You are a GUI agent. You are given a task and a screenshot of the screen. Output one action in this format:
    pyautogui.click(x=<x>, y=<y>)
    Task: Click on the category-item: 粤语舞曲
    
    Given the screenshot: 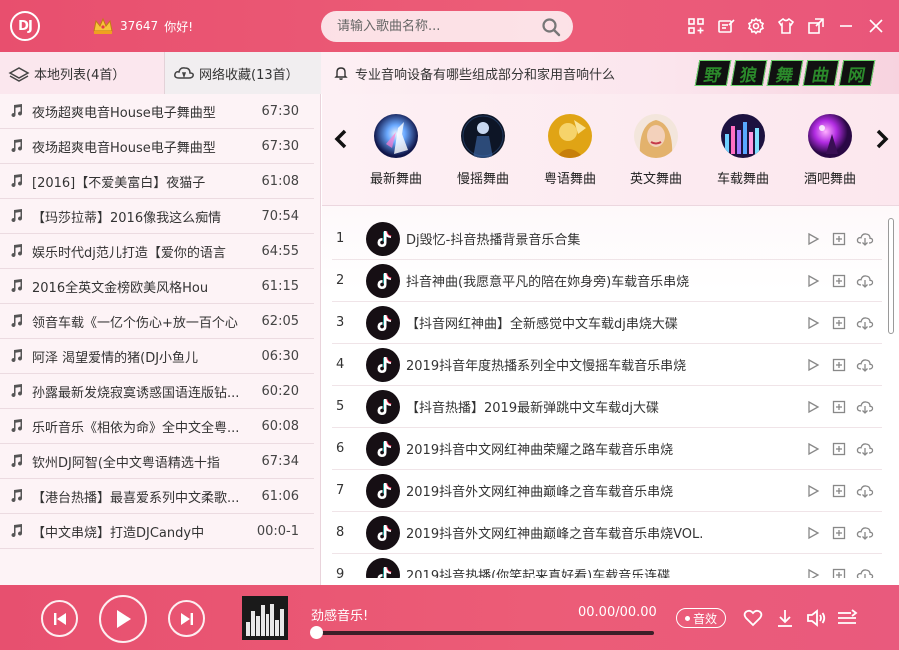 What is the action you would take?
    pyautogui.click(x=570, y=150)
    